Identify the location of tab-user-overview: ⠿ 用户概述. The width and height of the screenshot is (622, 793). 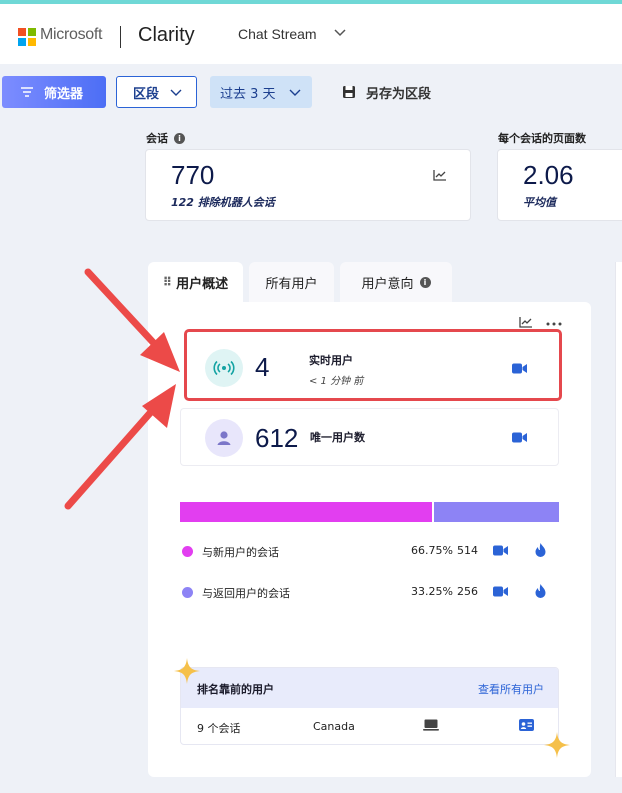
(195, 282).